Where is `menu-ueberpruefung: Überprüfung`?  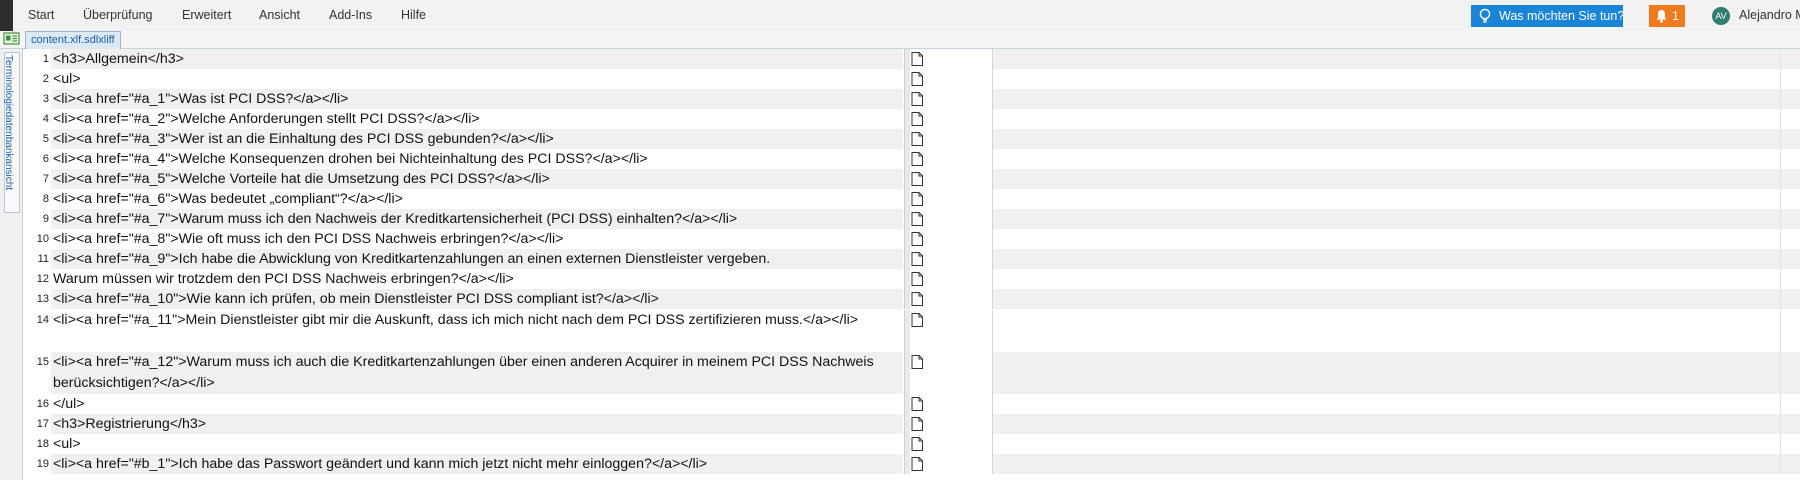
menu-ueberpruefung: Überprüfung is located at coordinates (118, 15).